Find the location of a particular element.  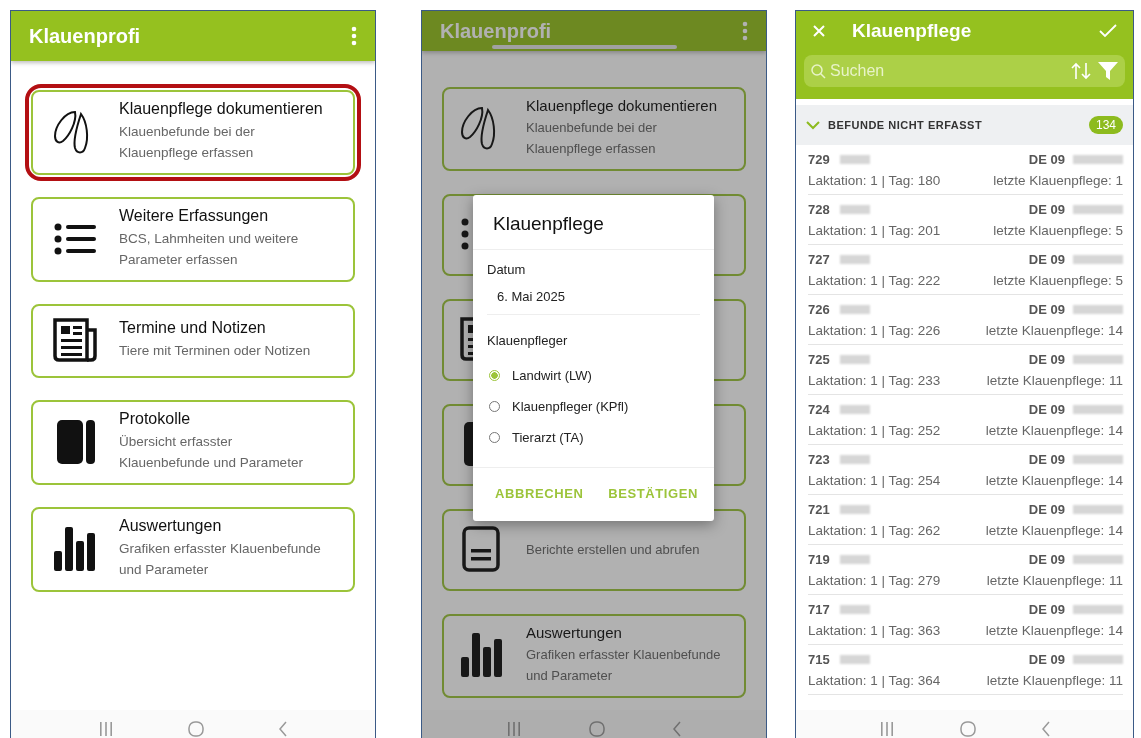

search-icon is located at coordinates (818, 71).